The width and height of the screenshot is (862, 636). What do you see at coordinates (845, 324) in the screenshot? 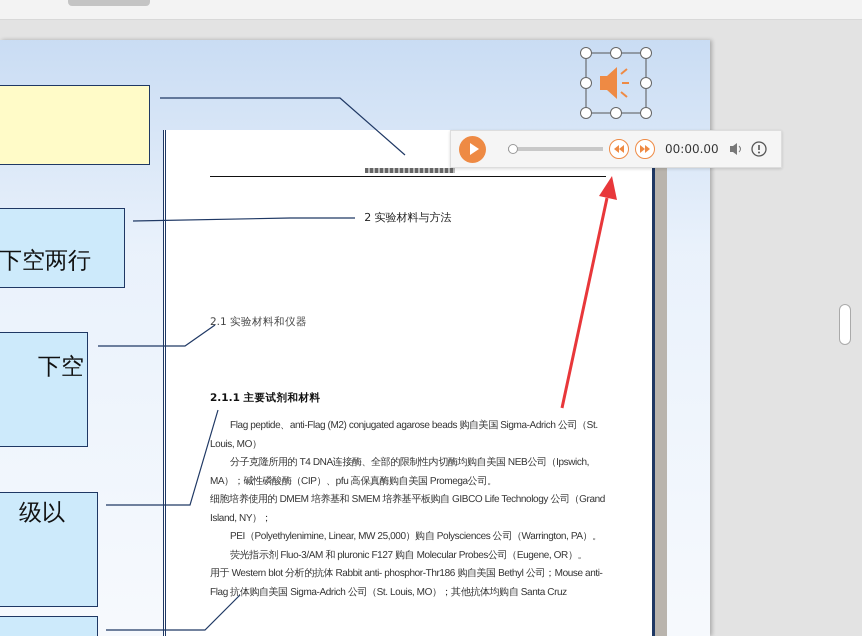
I see `scrollbar-thumb` at bounding box center [845, 324].